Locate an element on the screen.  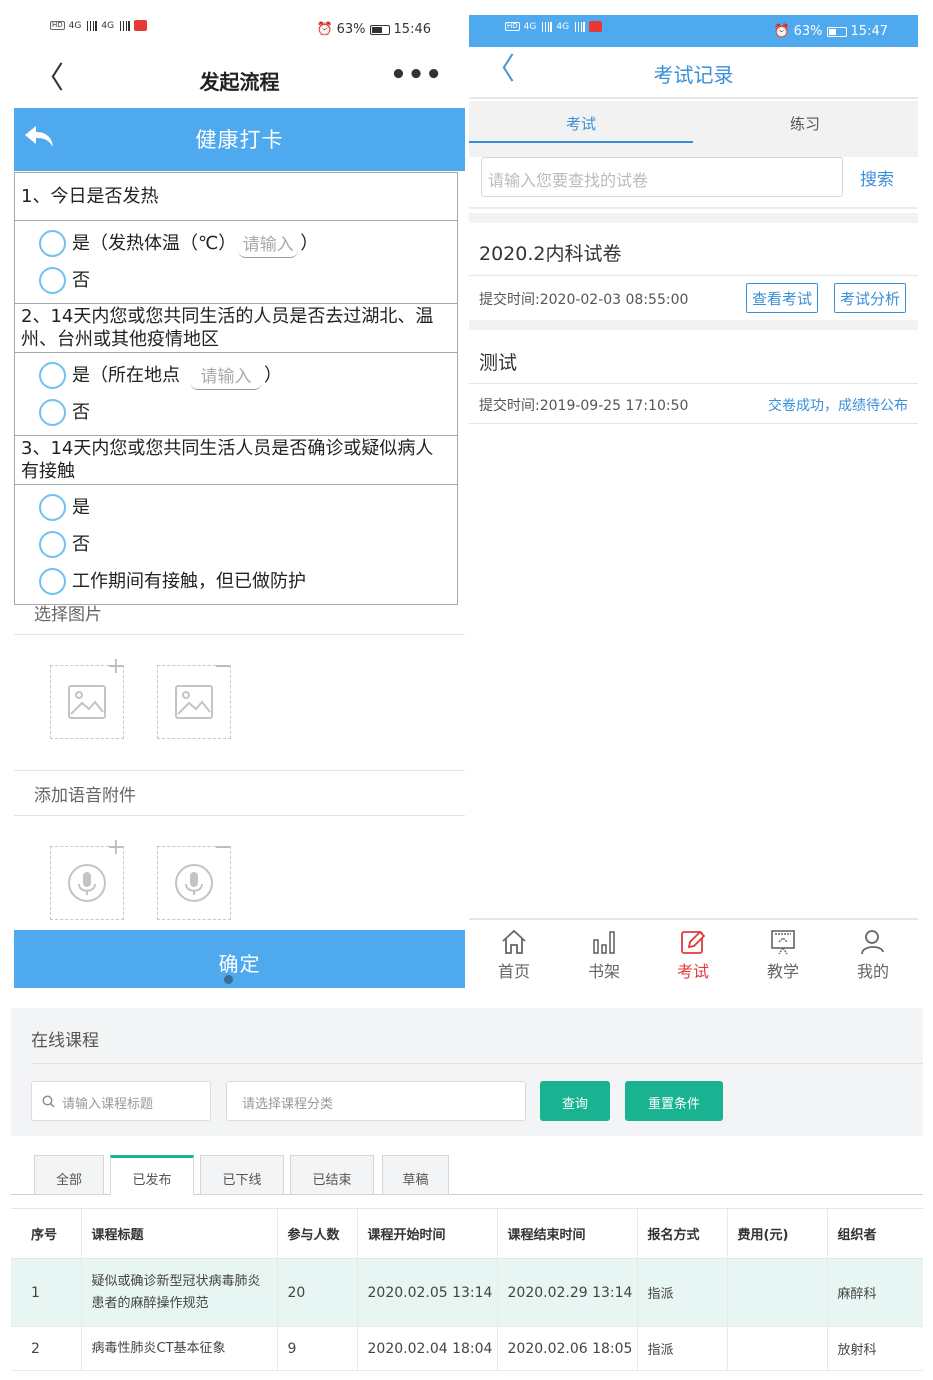
add-image-button: + is located at coordinates (87, 696).